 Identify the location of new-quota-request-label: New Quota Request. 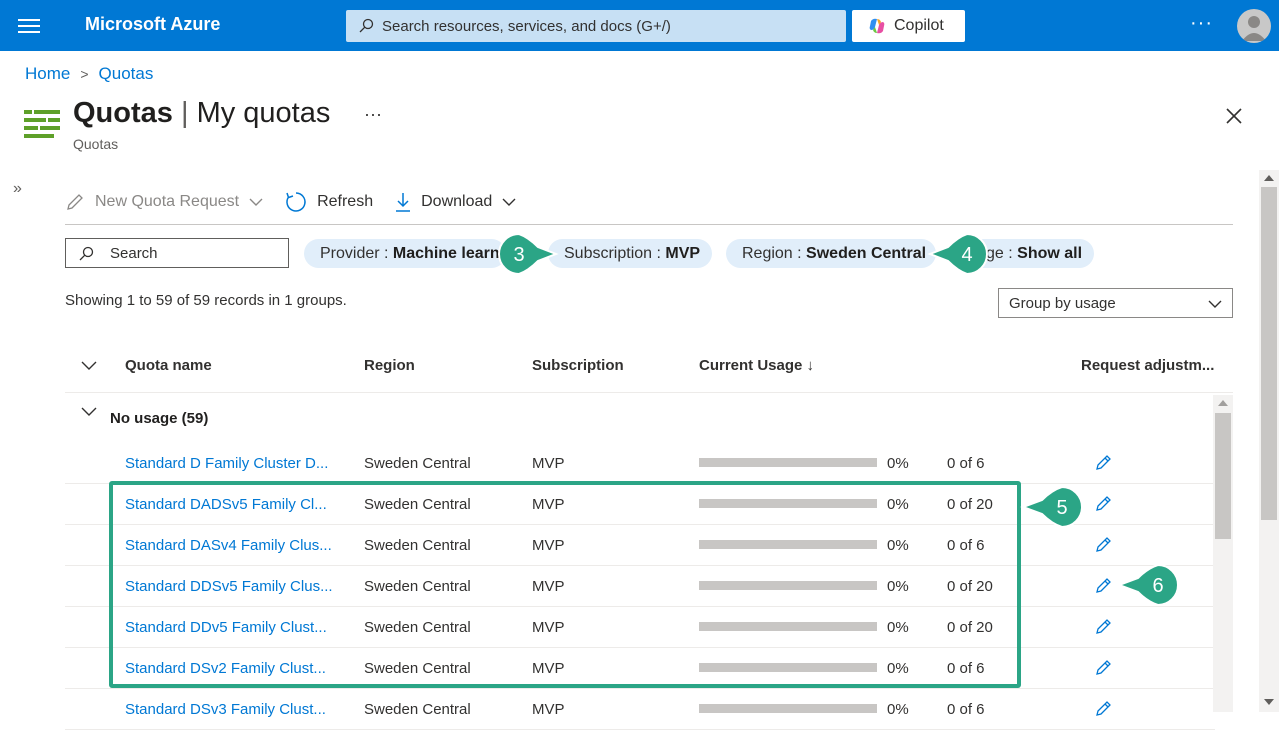
(167, 201).